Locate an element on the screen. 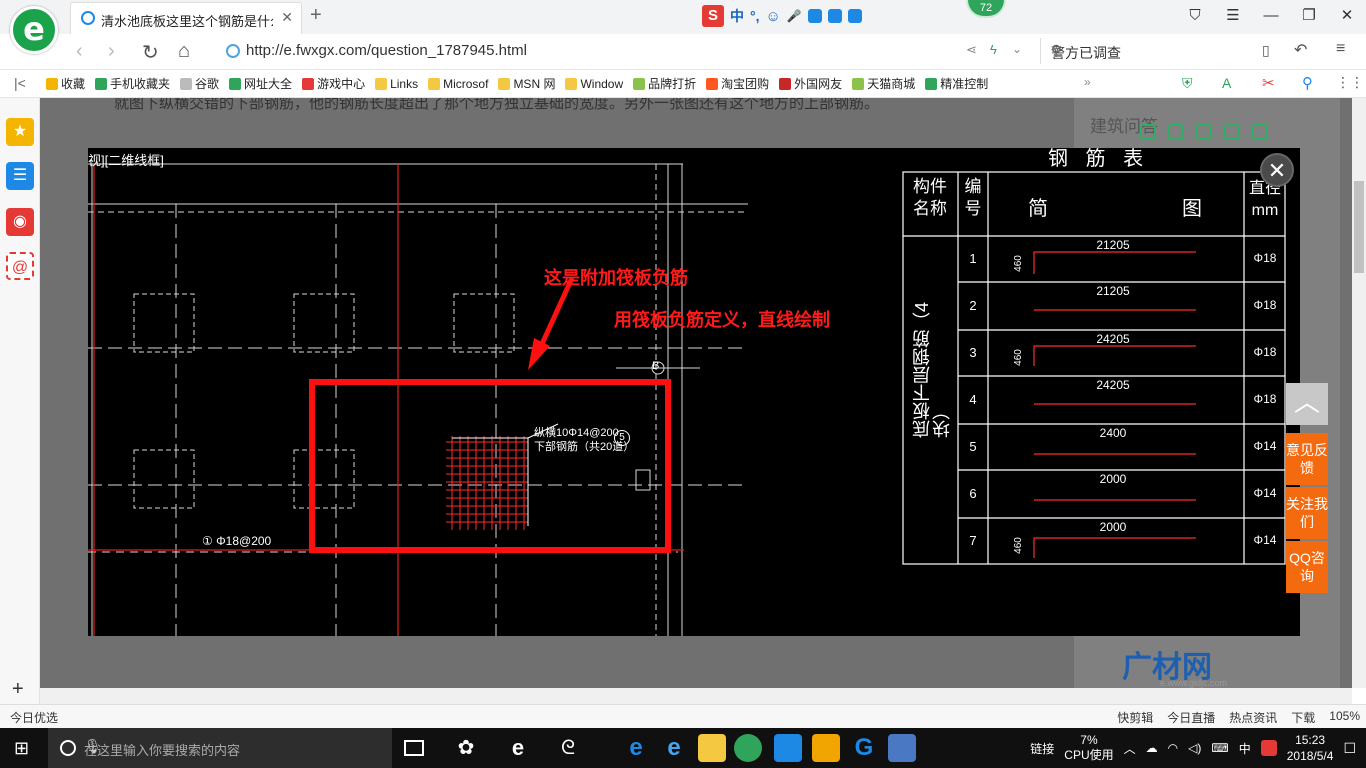  more-menu-icon: ≡ is located at coordinates (1340, 49).